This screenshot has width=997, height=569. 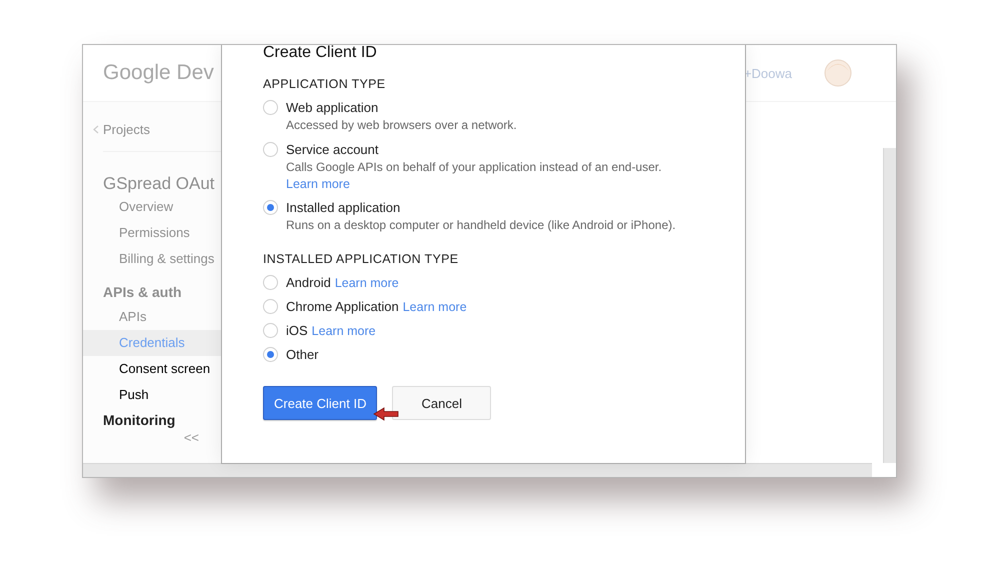 What do you see at coordinates (191, 437) in the screenshot?
I see `collapse-button: <<` at bounding box center [191, 437].